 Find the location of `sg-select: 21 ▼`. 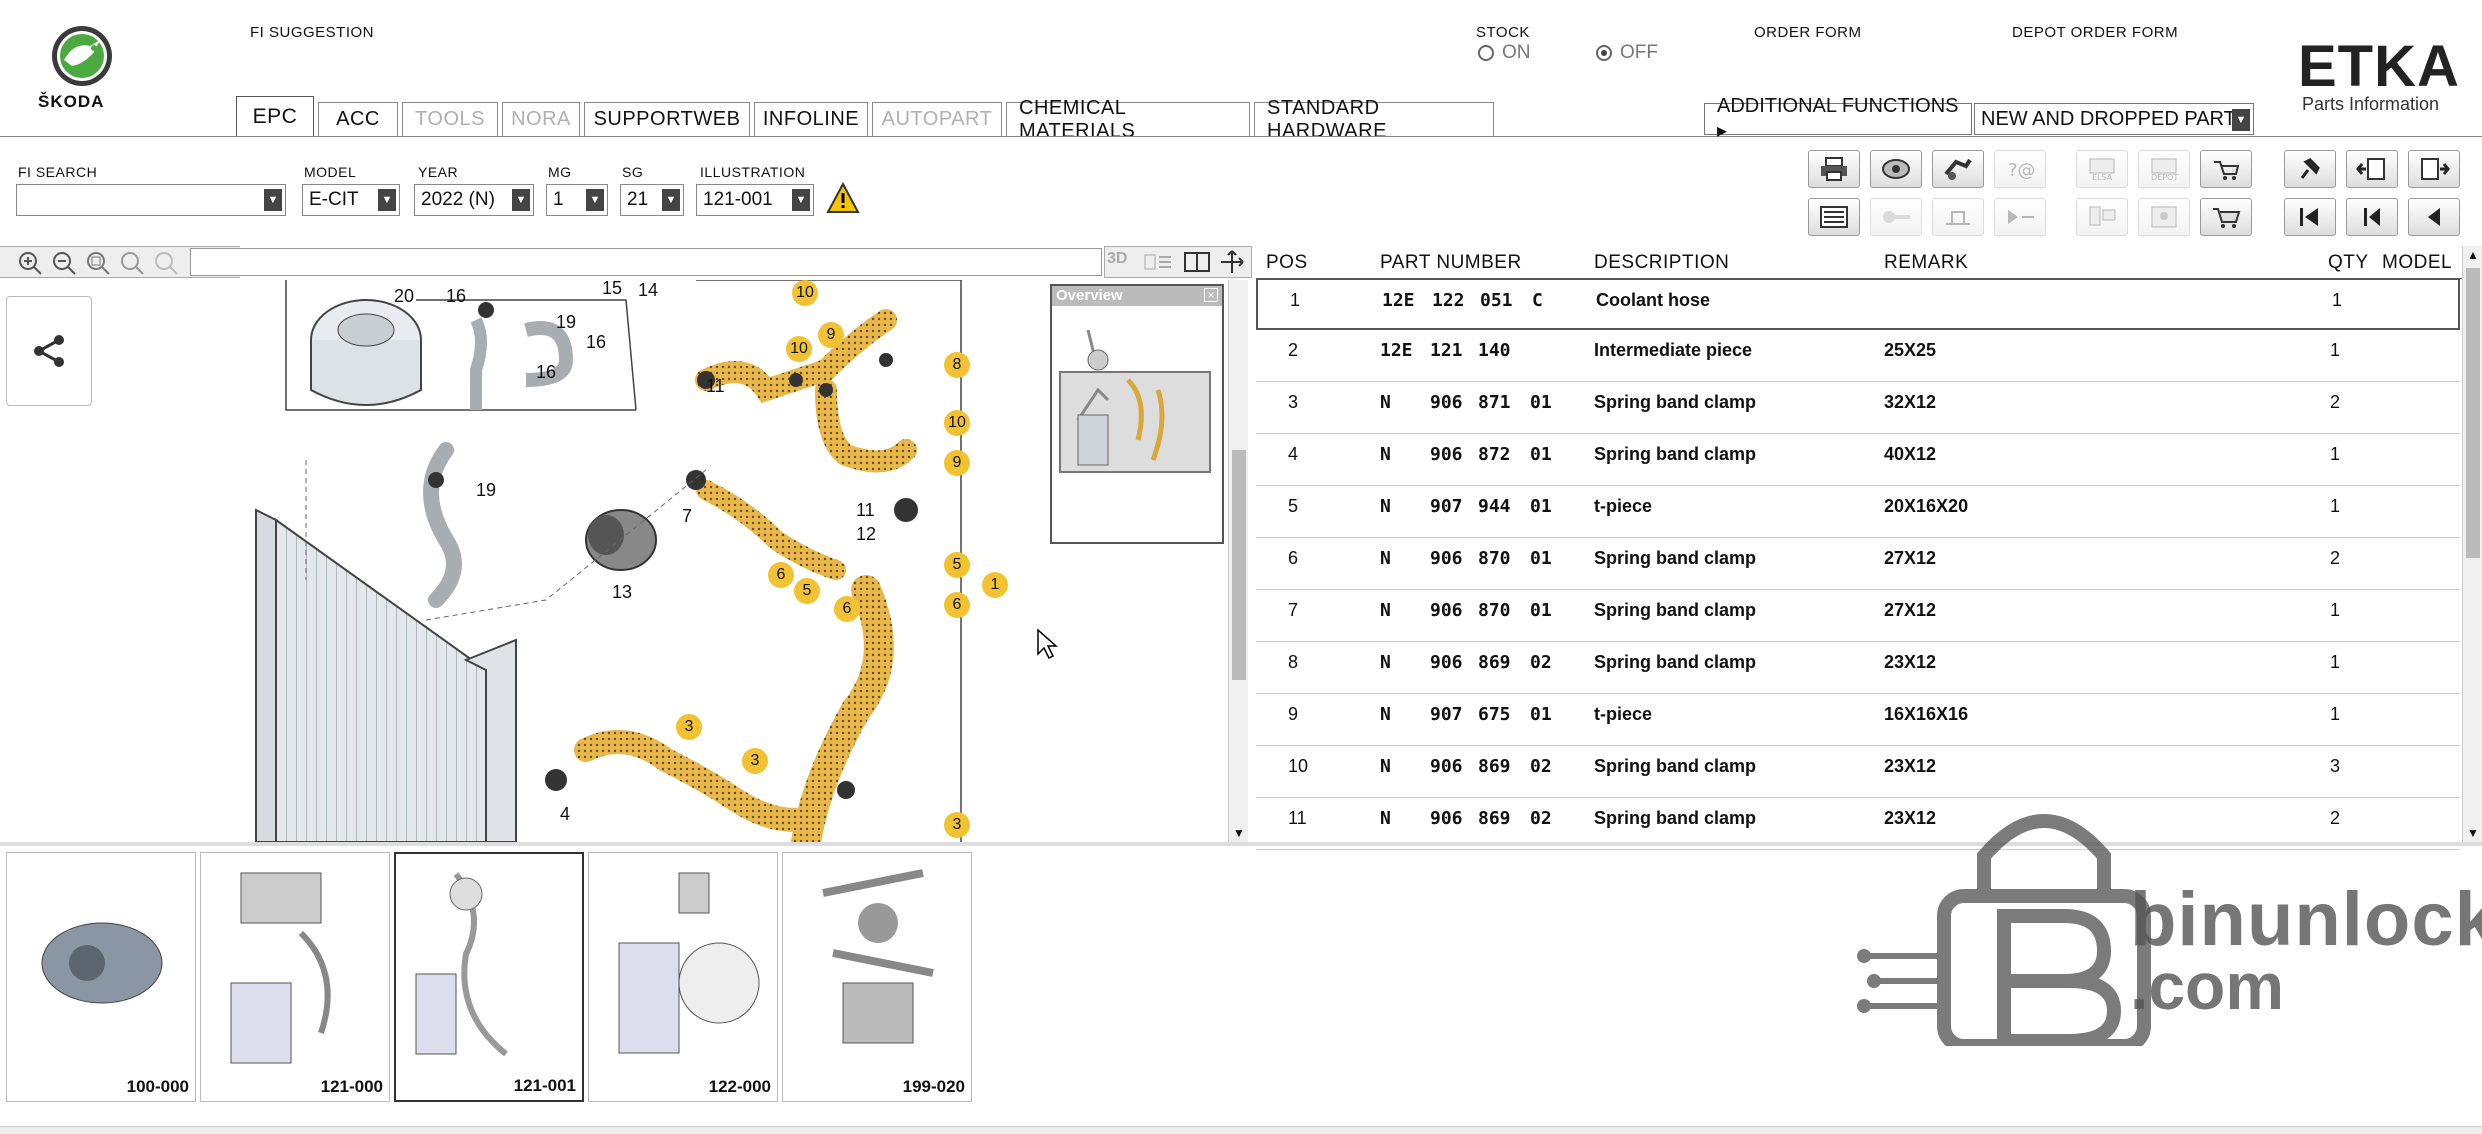

sg-select: 21 ▼ is located at coordinates (652, 200).